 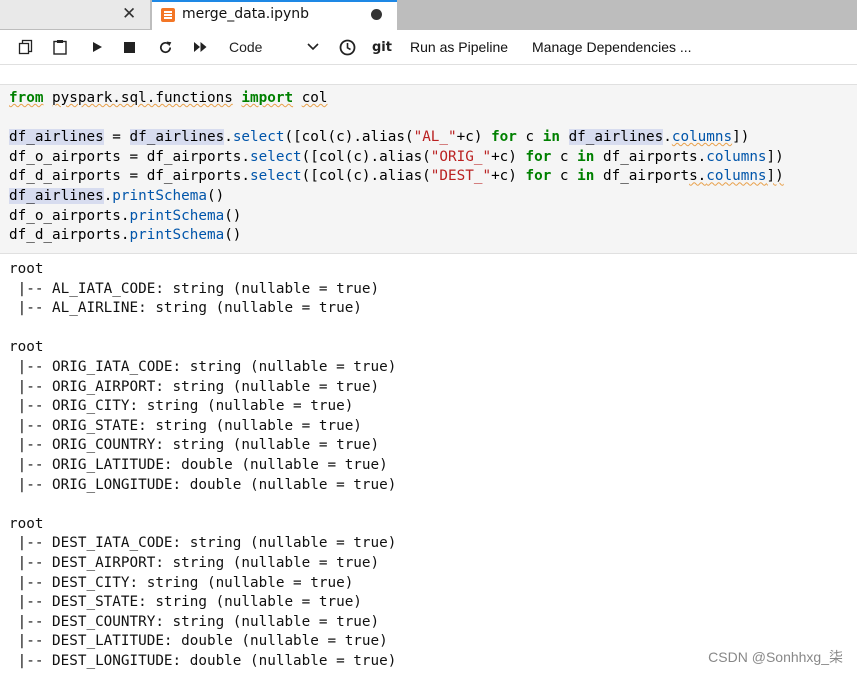 I want to click on play-icon, so click(x=97, y=47).